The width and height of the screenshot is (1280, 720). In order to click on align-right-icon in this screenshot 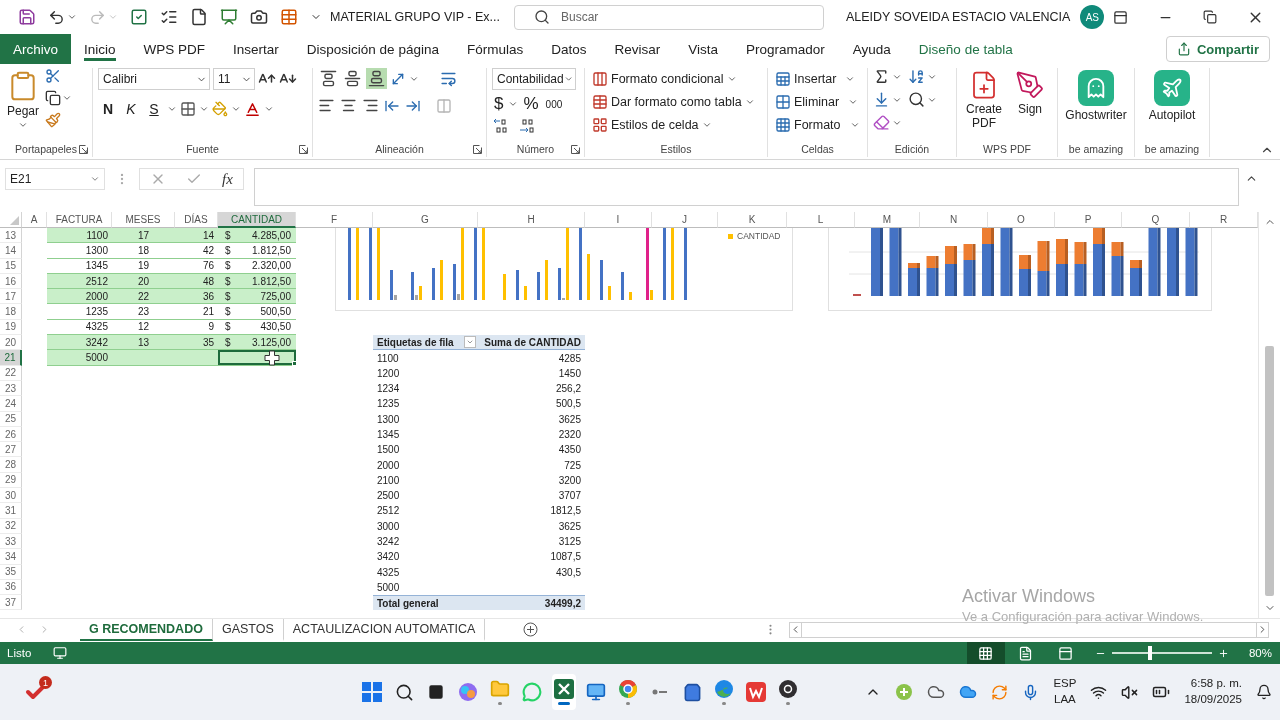, I will do `click(370, 105)`.